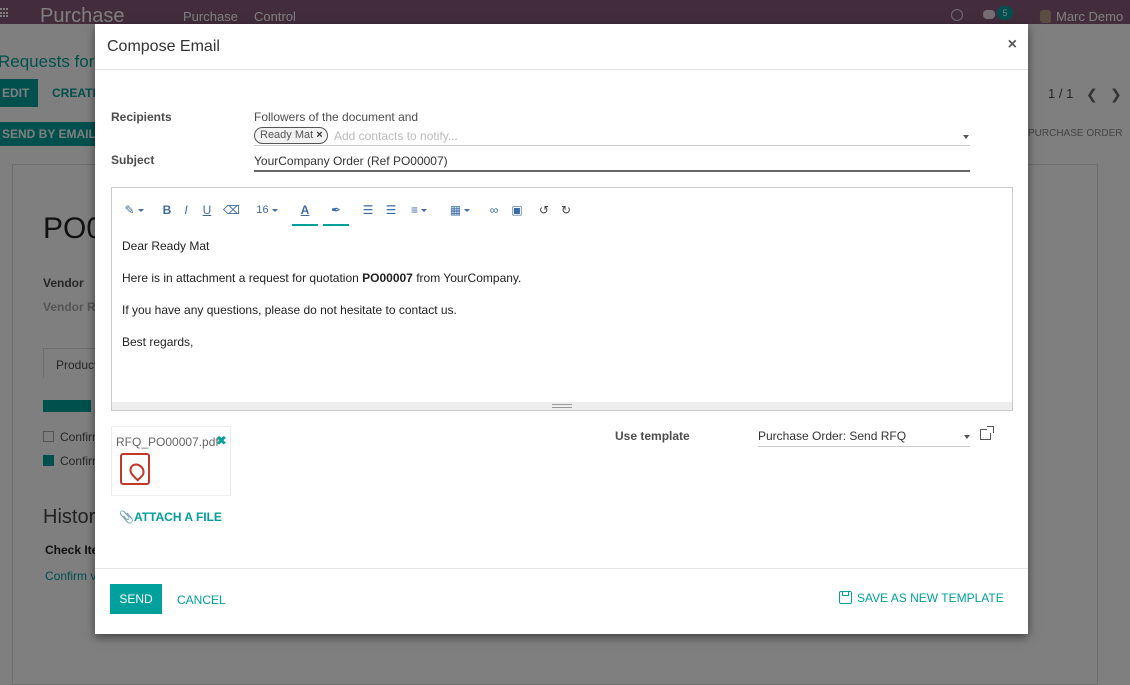 The width and height of the screenshot is (1130, 685). Describe the element at coordinates (336, 117) in the screenshot. I see `followers-text: Followers of the document and` at that location.